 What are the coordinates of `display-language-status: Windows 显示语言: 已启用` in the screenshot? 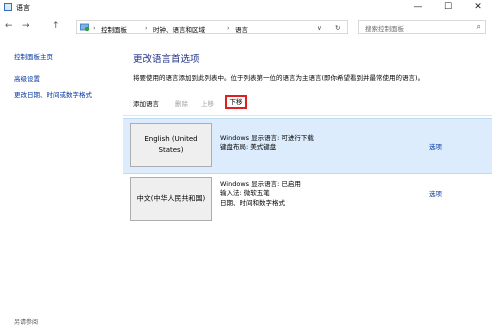 It's located at (260, 184).